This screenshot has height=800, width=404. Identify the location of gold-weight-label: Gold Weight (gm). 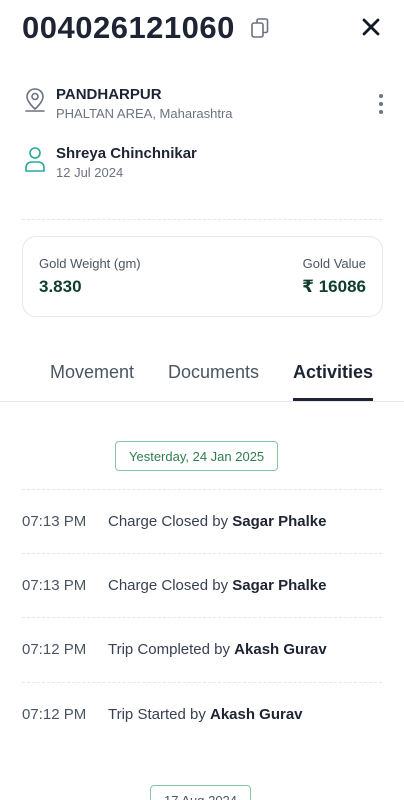
(90, 263).